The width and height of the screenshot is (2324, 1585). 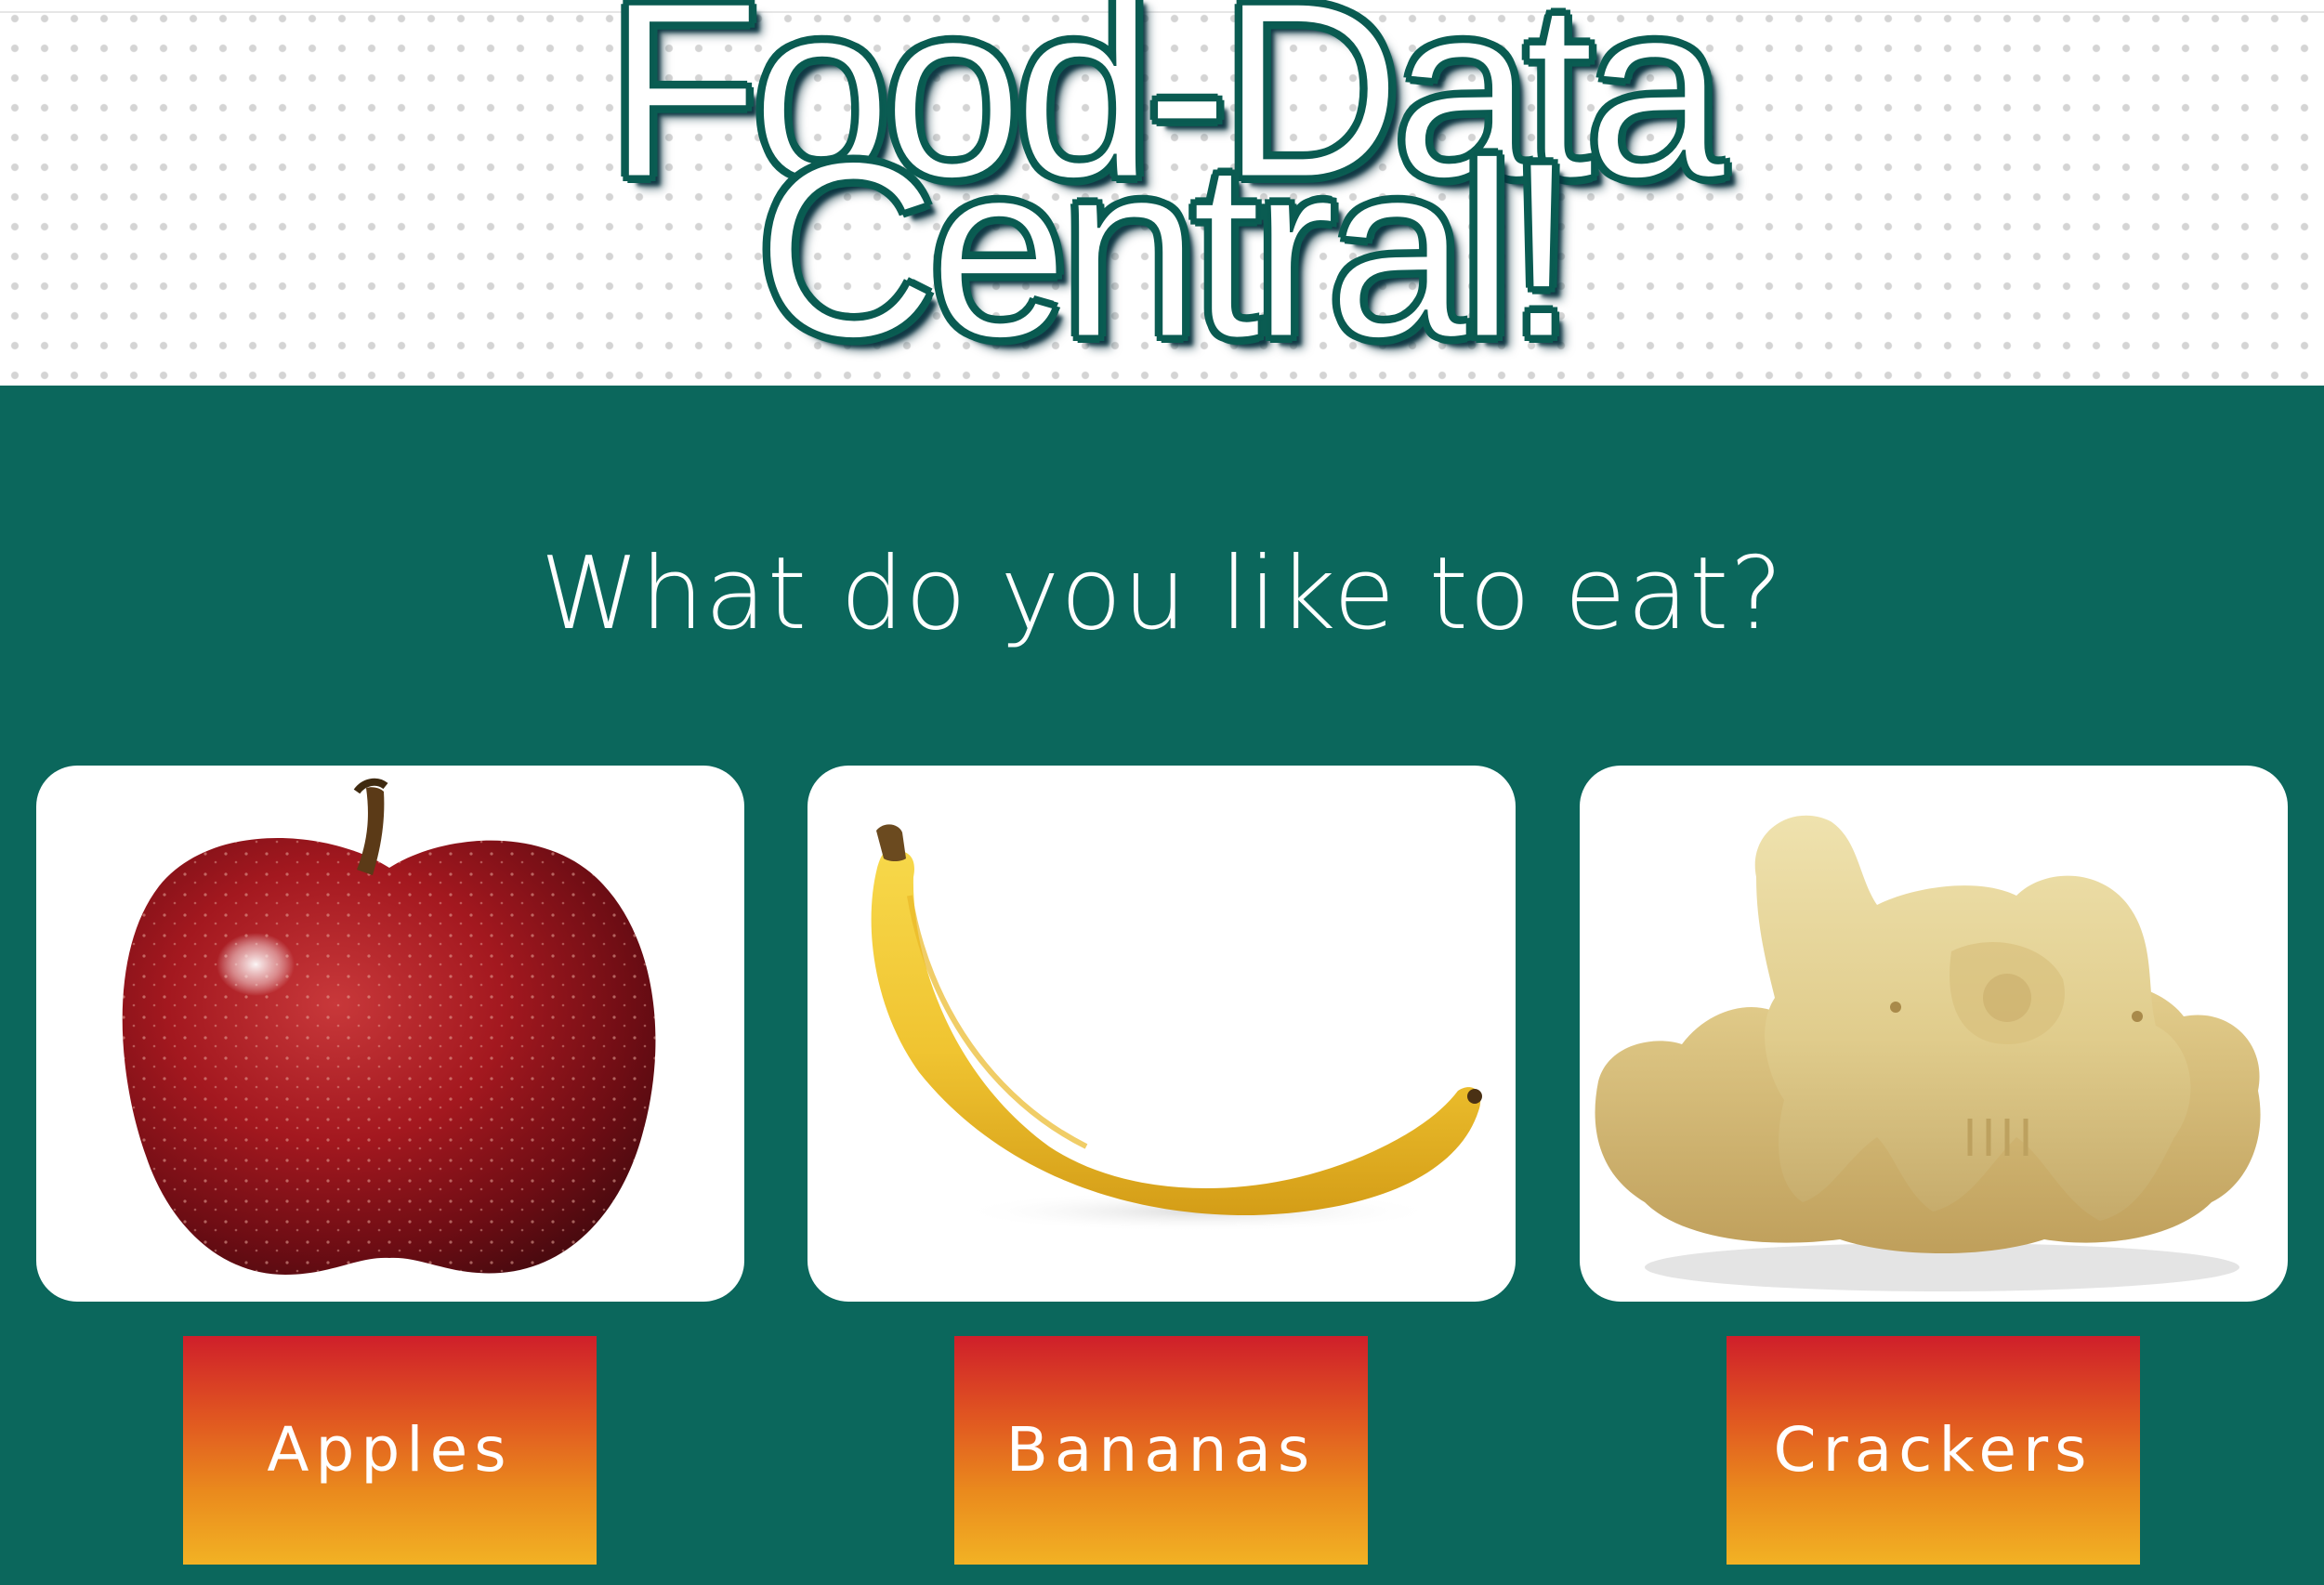 I want to click on crackers-card, so click(x=1934, y=1034).